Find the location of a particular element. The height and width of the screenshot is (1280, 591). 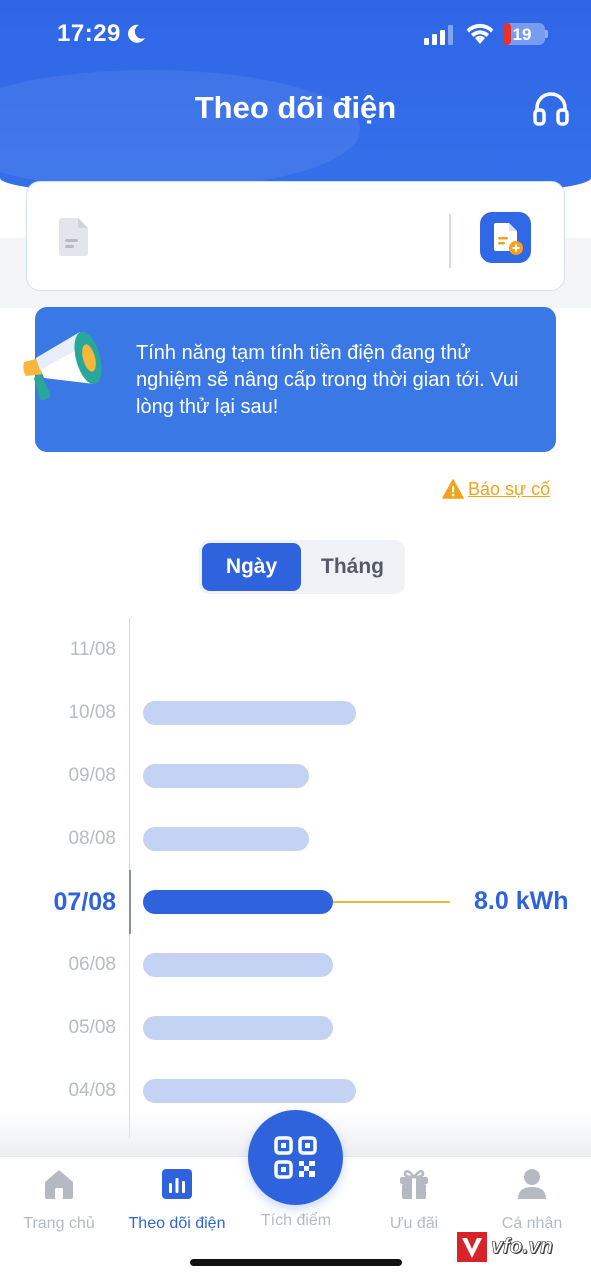

chart-icon is located at coordinates (177, 1184).